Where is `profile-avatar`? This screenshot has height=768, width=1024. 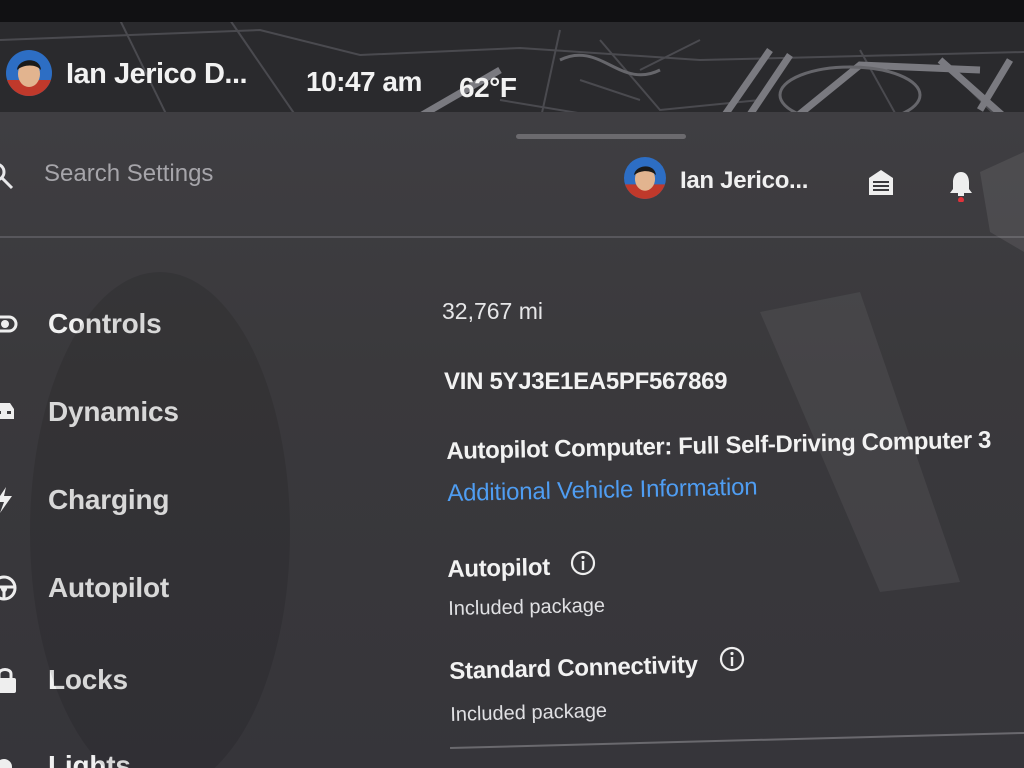
profile-avatar is located at coordinates (645, 178).